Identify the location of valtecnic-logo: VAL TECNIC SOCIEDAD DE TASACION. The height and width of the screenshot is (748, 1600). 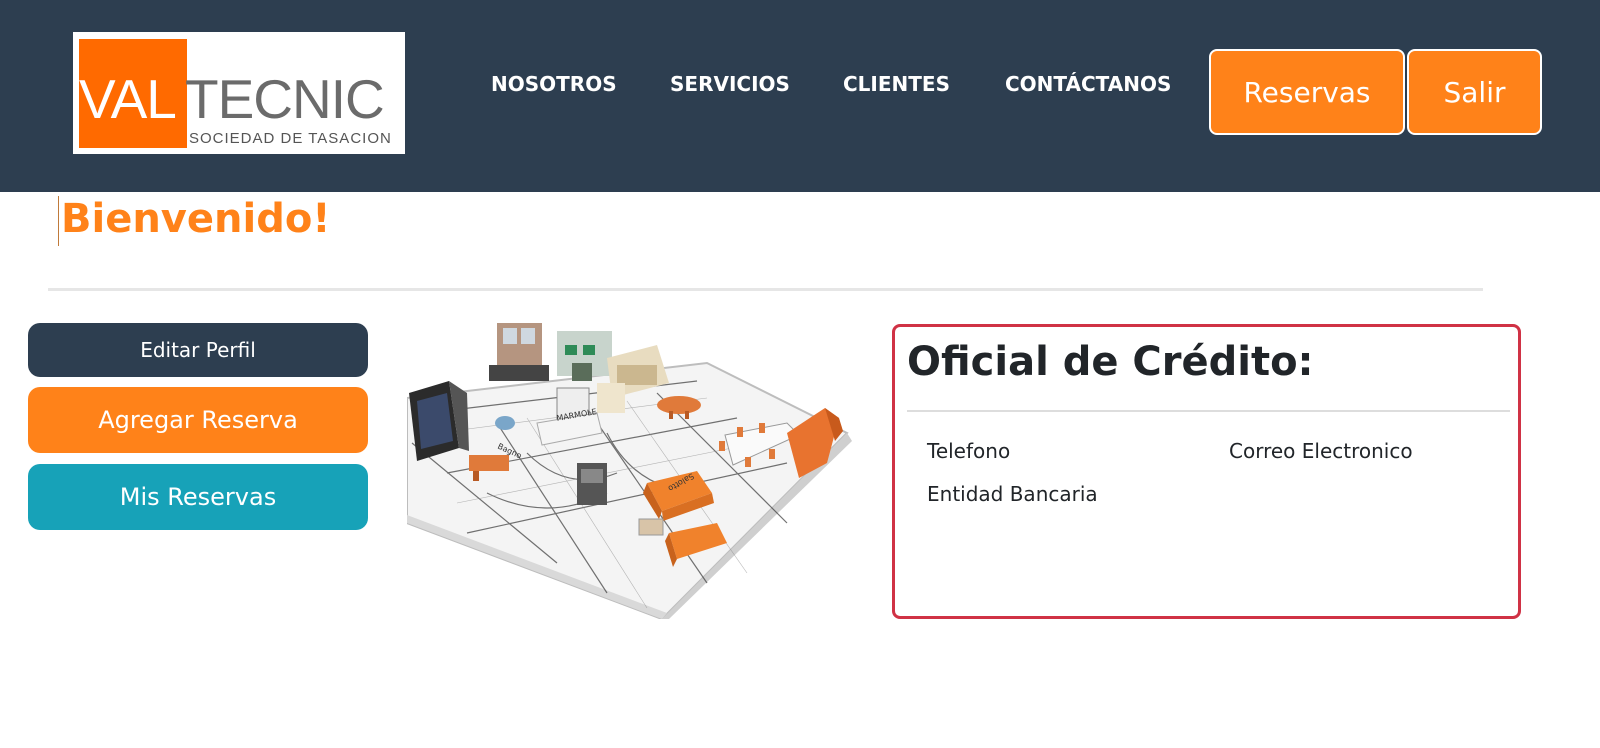
(239, 93).